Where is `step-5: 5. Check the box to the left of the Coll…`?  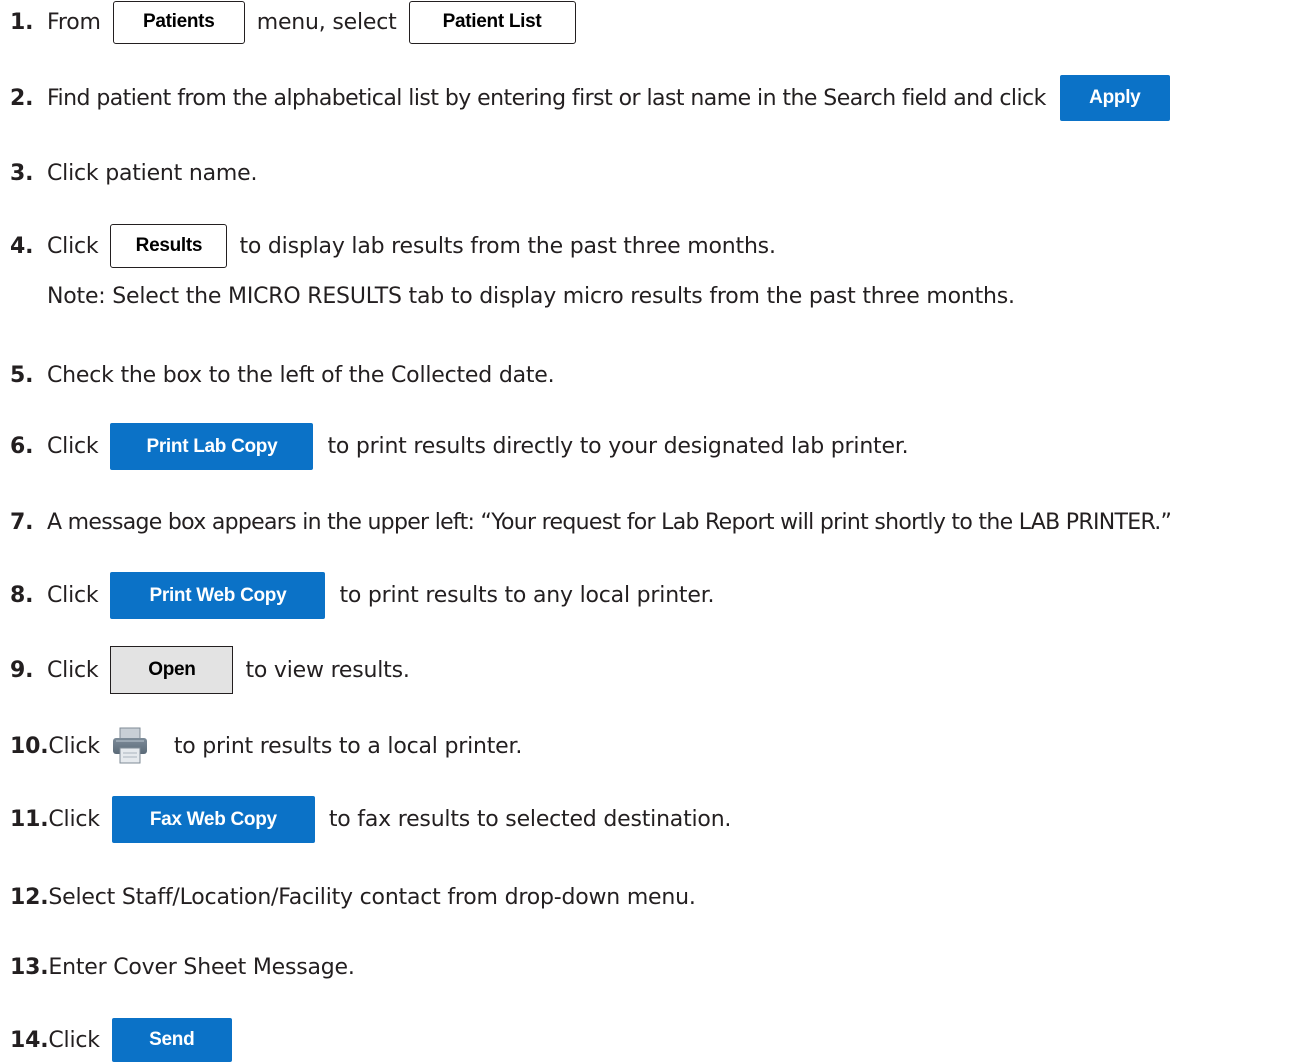 step-5: 5. Check the box to the left of the Coll… is located at coordinates (282, 375).